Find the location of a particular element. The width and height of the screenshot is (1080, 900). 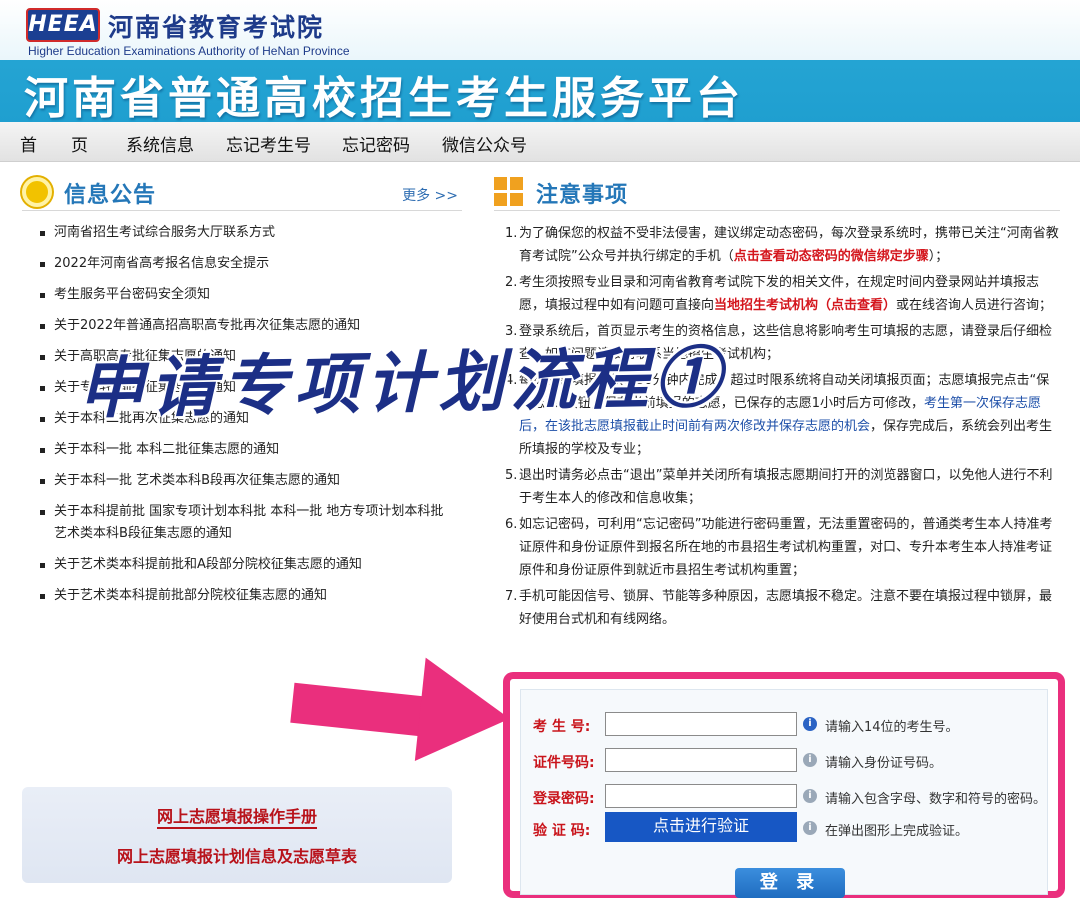

notice-item: 考生服务平台密码安全须知 is located at coordinates (250, 295).